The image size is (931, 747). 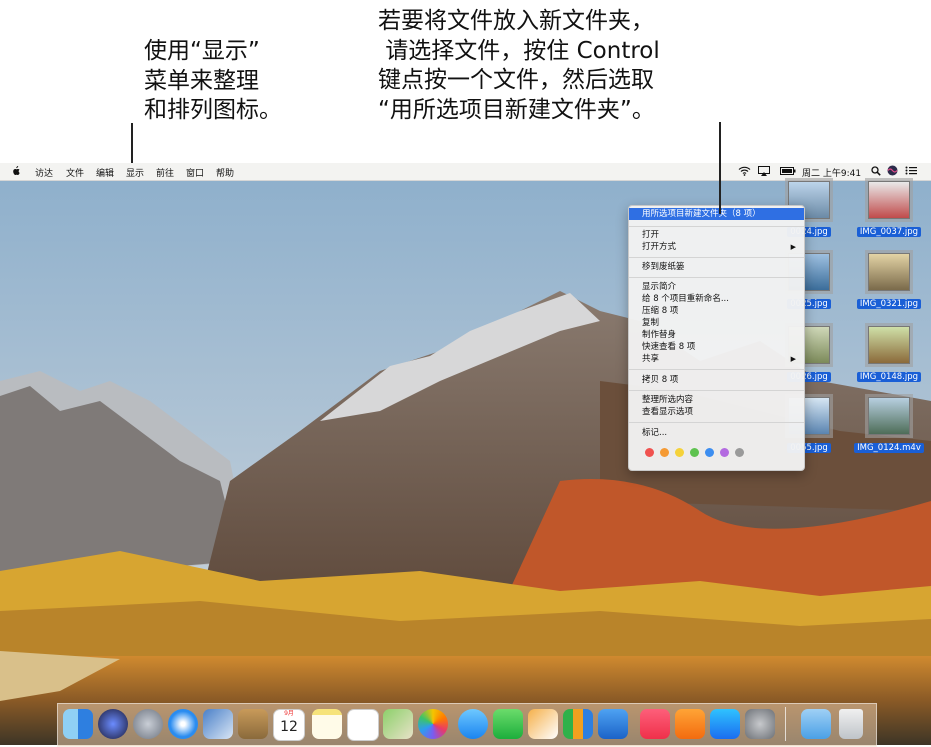 I want to click on menu-item-quick-look: 快速查看 8 项, so click(x=716, y=347).